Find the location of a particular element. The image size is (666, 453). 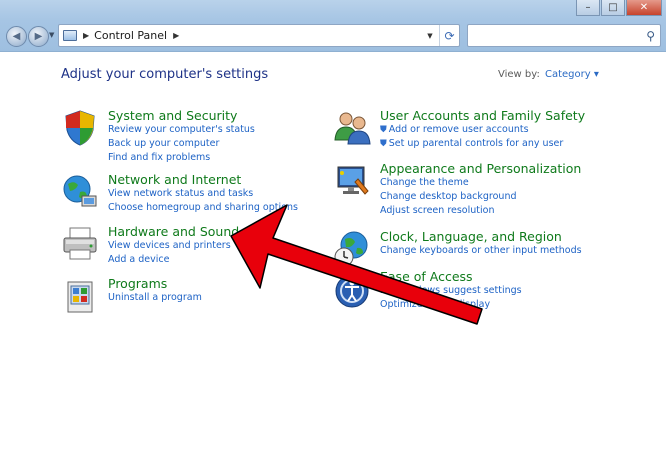

category-body: Programs Uninstall a program is located at coordinates (155, 296).